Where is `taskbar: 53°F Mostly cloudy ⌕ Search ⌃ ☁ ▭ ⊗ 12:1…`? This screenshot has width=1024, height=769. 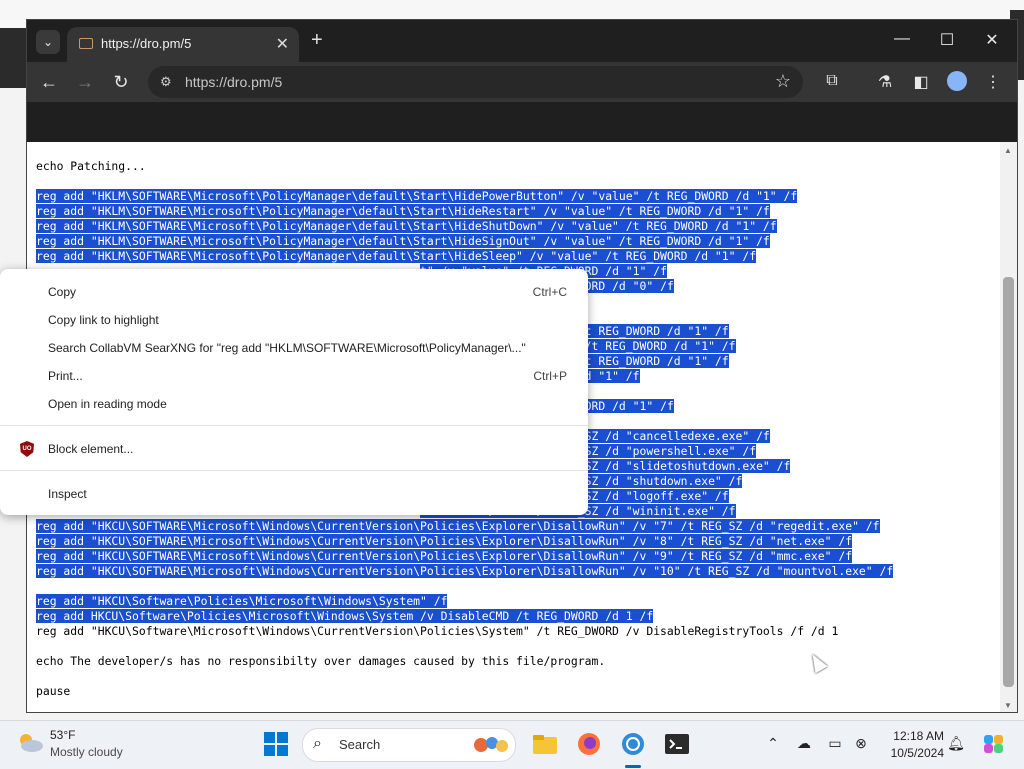 taskbar: 53°F Mostly cloudy ⌕ Search ⌃ ☁ ▭ ⊗ 12:1… is located at coordinates (512, 744).